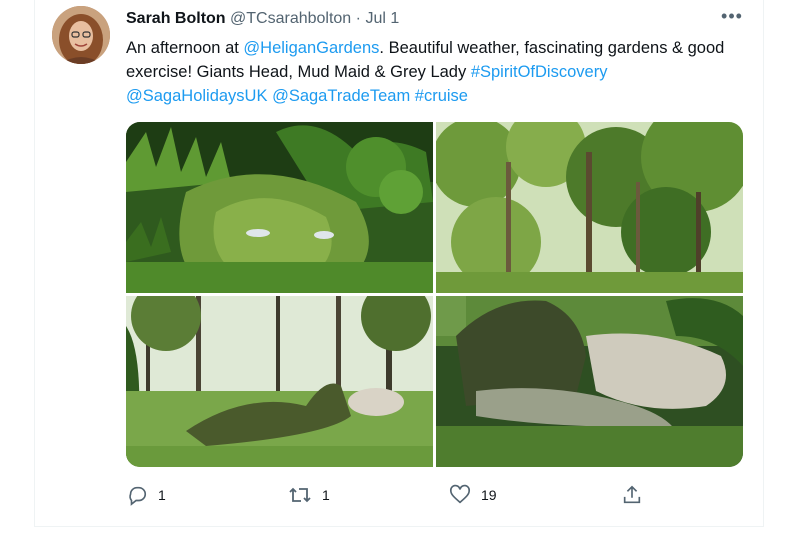  I want to click on photo-mud-maid, so click(279, 381).